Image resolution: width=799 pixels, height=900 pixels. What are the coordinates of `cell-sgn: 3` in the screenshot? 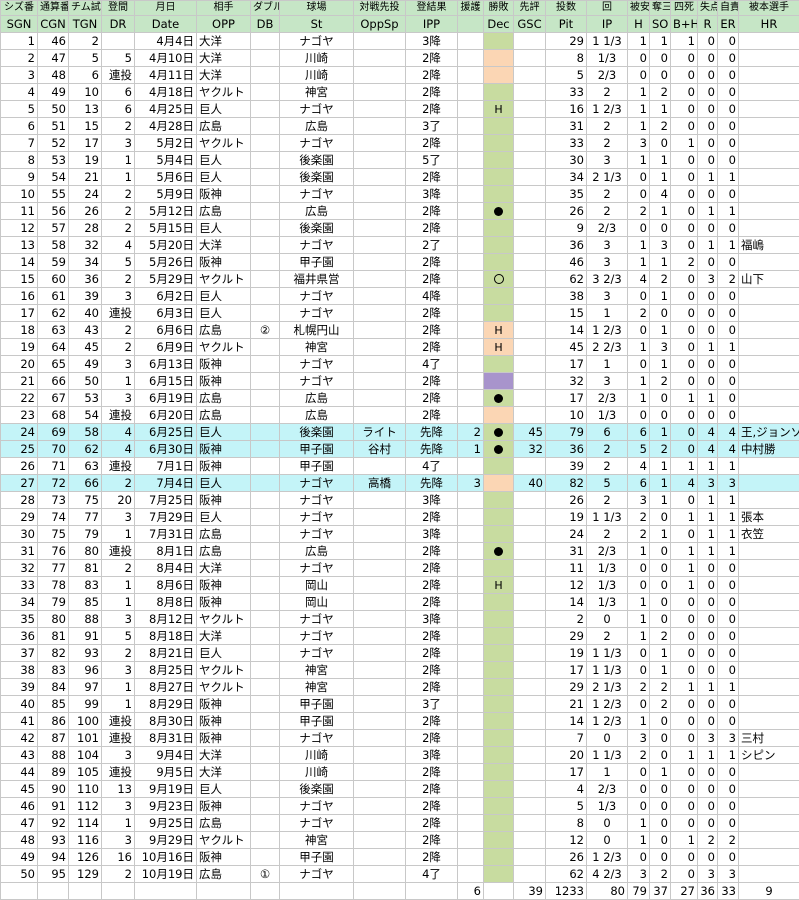 It's located at (19, 75).